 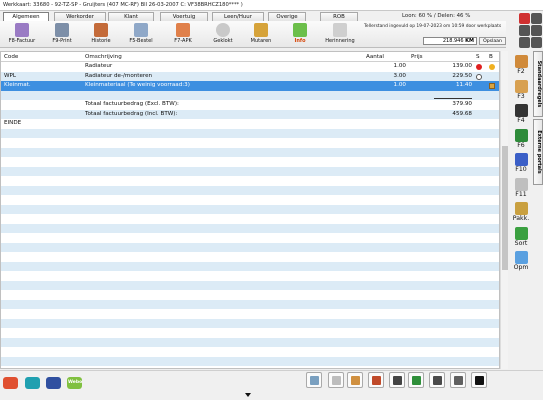 I want to click on wrench-icon, so click(x=416, y=380).